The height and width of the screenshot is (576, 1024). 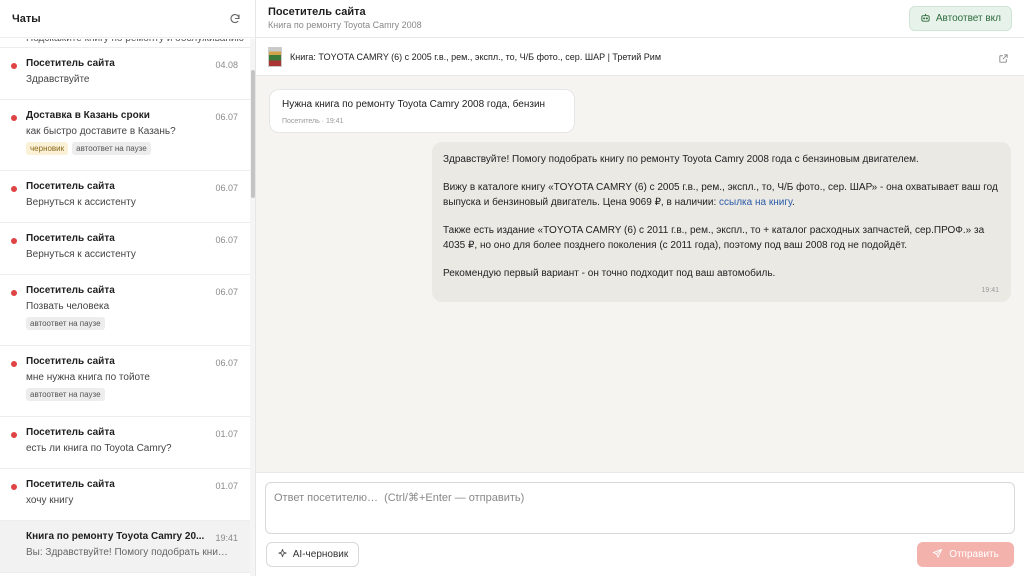 What do you see at coordinates (125, 74) in the screenshot?
I see `chat-list-item: Посетитель сайта 04.08 Здравствуйте` at bounding box center [125, 74].